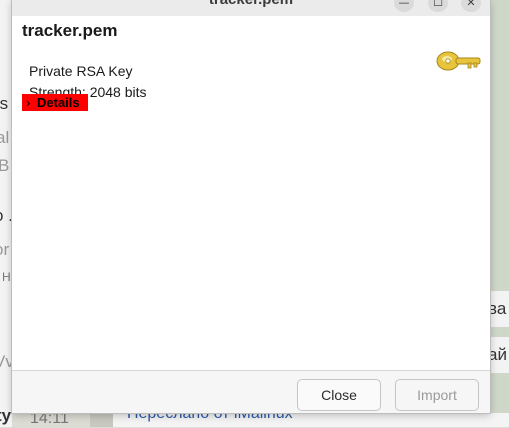  I want to click on background-row-right-1: ва, so click(499, 309).